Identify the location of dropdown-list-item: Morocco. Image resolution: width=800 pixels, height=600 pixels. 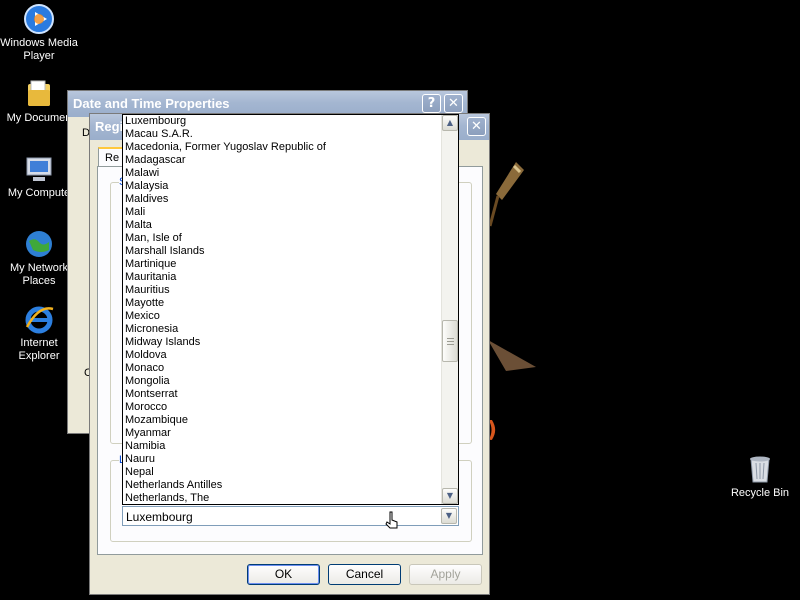
(282, 407).